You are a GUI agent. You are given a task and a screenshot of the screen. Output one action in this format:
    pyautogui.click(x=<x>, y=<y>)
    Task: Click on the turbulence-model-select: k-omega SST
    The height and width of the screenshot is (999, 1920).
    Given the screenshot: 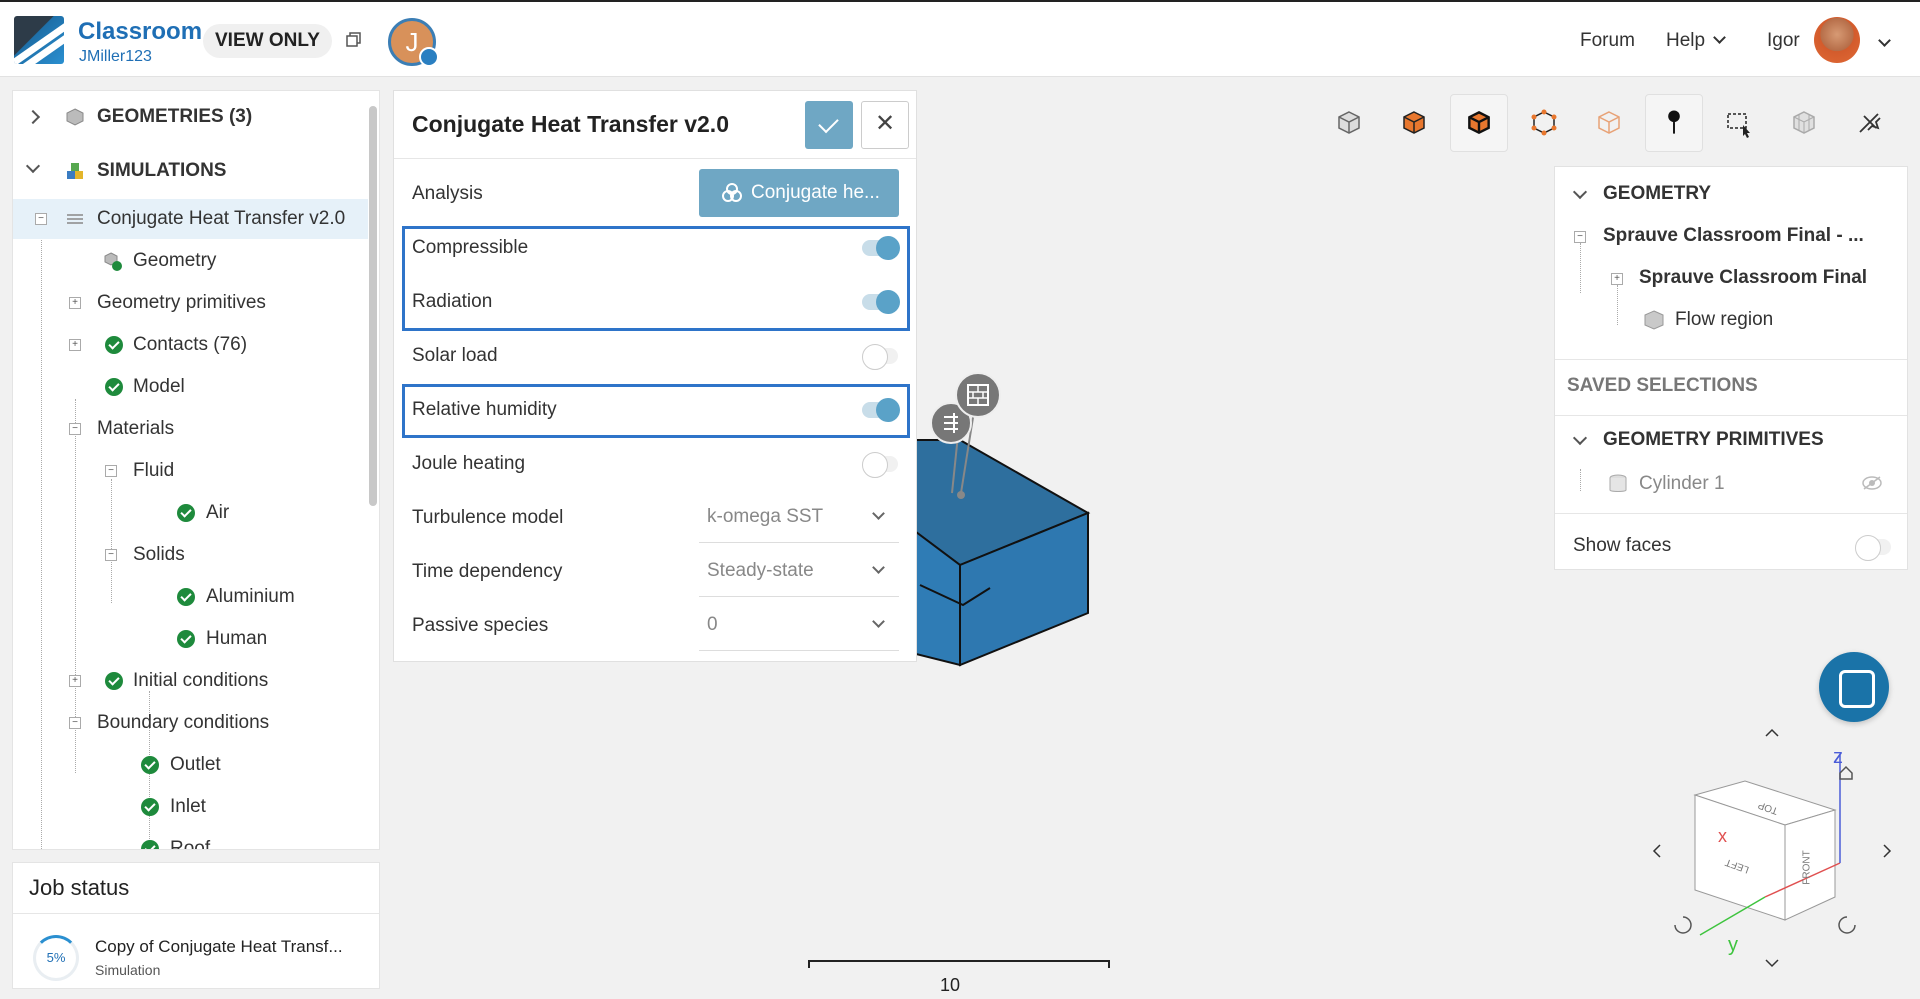 What is the action you would take?
    pyautogui.click(x=799, y=517)
    